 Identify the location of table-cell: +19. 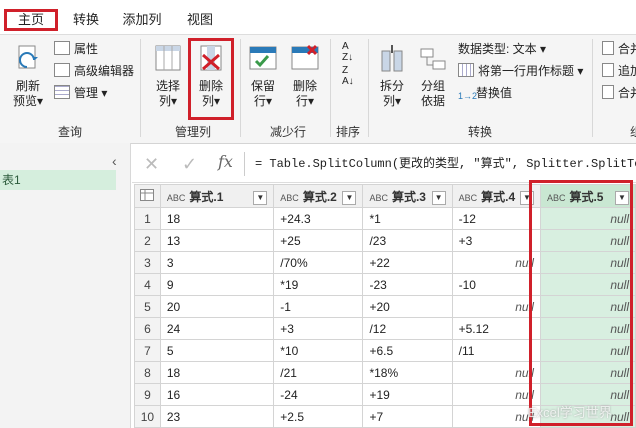
(407, 394).